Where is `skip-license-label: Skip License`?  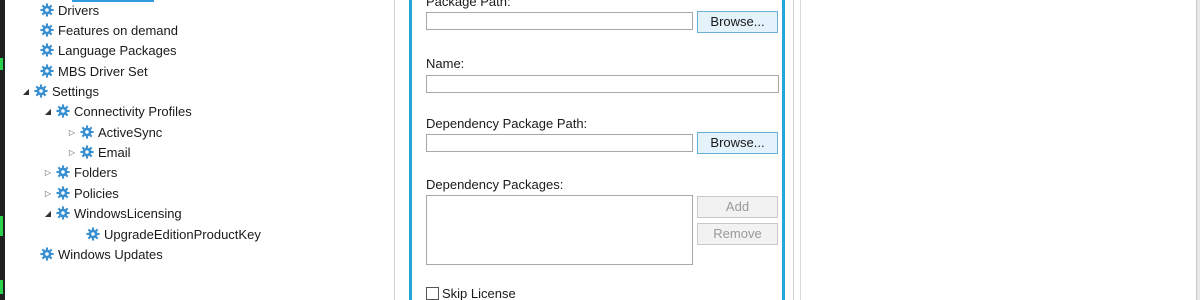
skip-license-label: Skip License is located at coordinates (479, 293).